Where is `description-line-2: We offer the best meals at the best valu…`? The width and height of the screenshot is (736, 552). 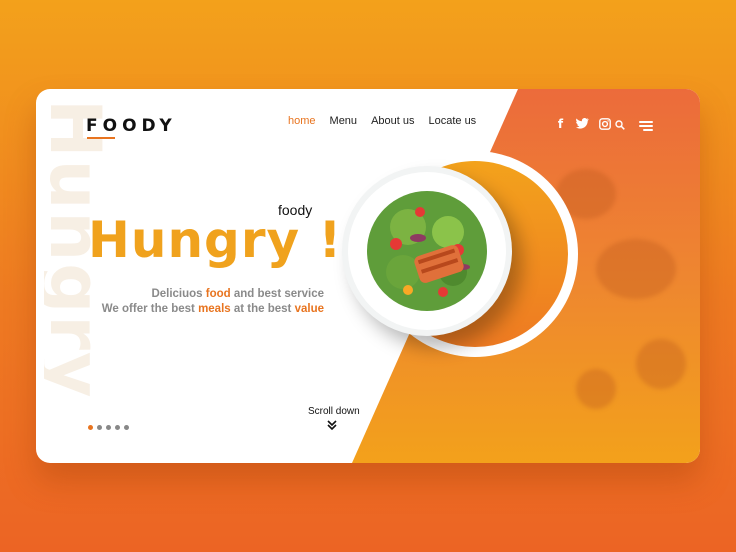 description-line-2: We offer the best meals at the best valu… is located at coordinates (212, 309).